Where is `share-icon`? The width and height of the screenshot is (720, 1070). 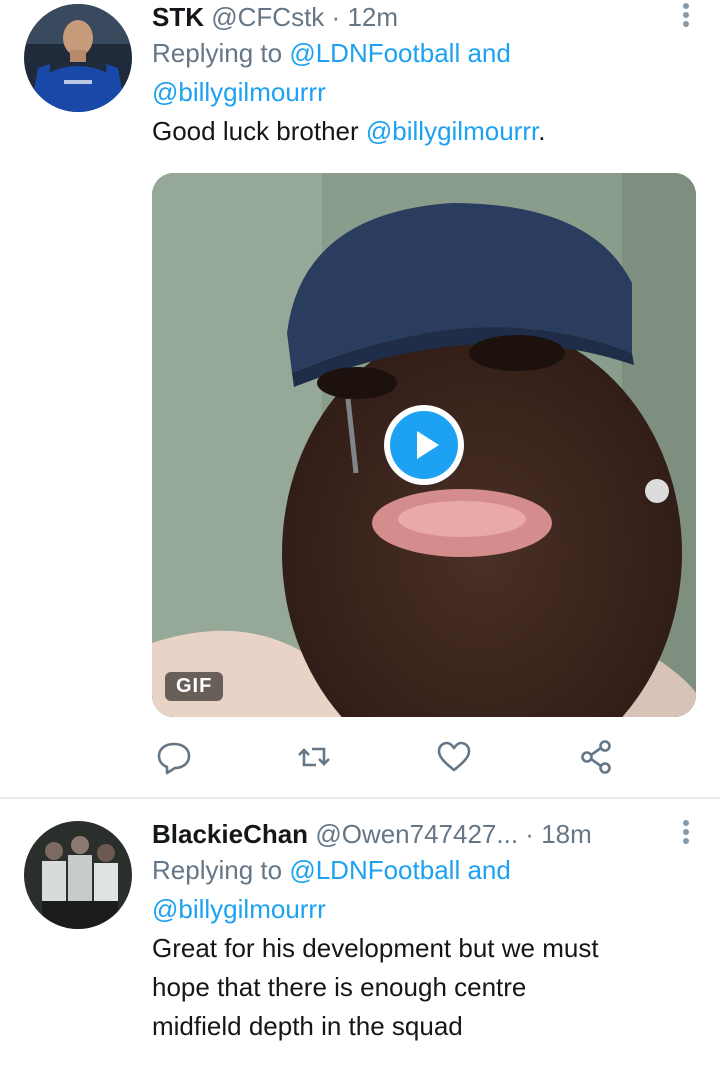 share-icon is located at coordinates (596, 757).